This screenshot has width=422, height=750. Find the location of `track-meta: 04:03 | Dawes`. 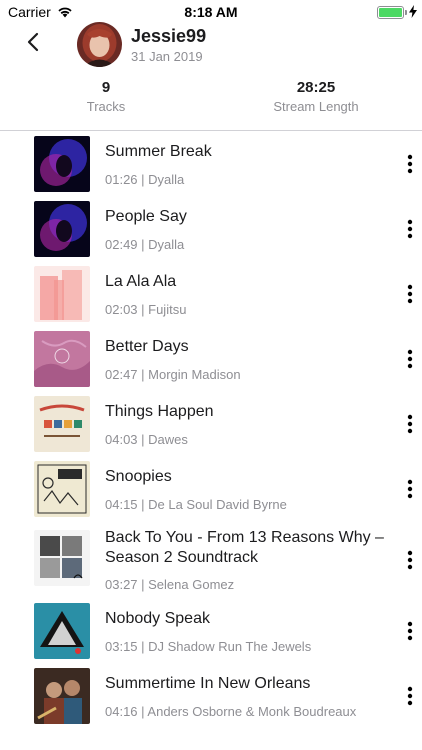

track-meta: 04:03 | Dawes is located at coordinates (146, 439).